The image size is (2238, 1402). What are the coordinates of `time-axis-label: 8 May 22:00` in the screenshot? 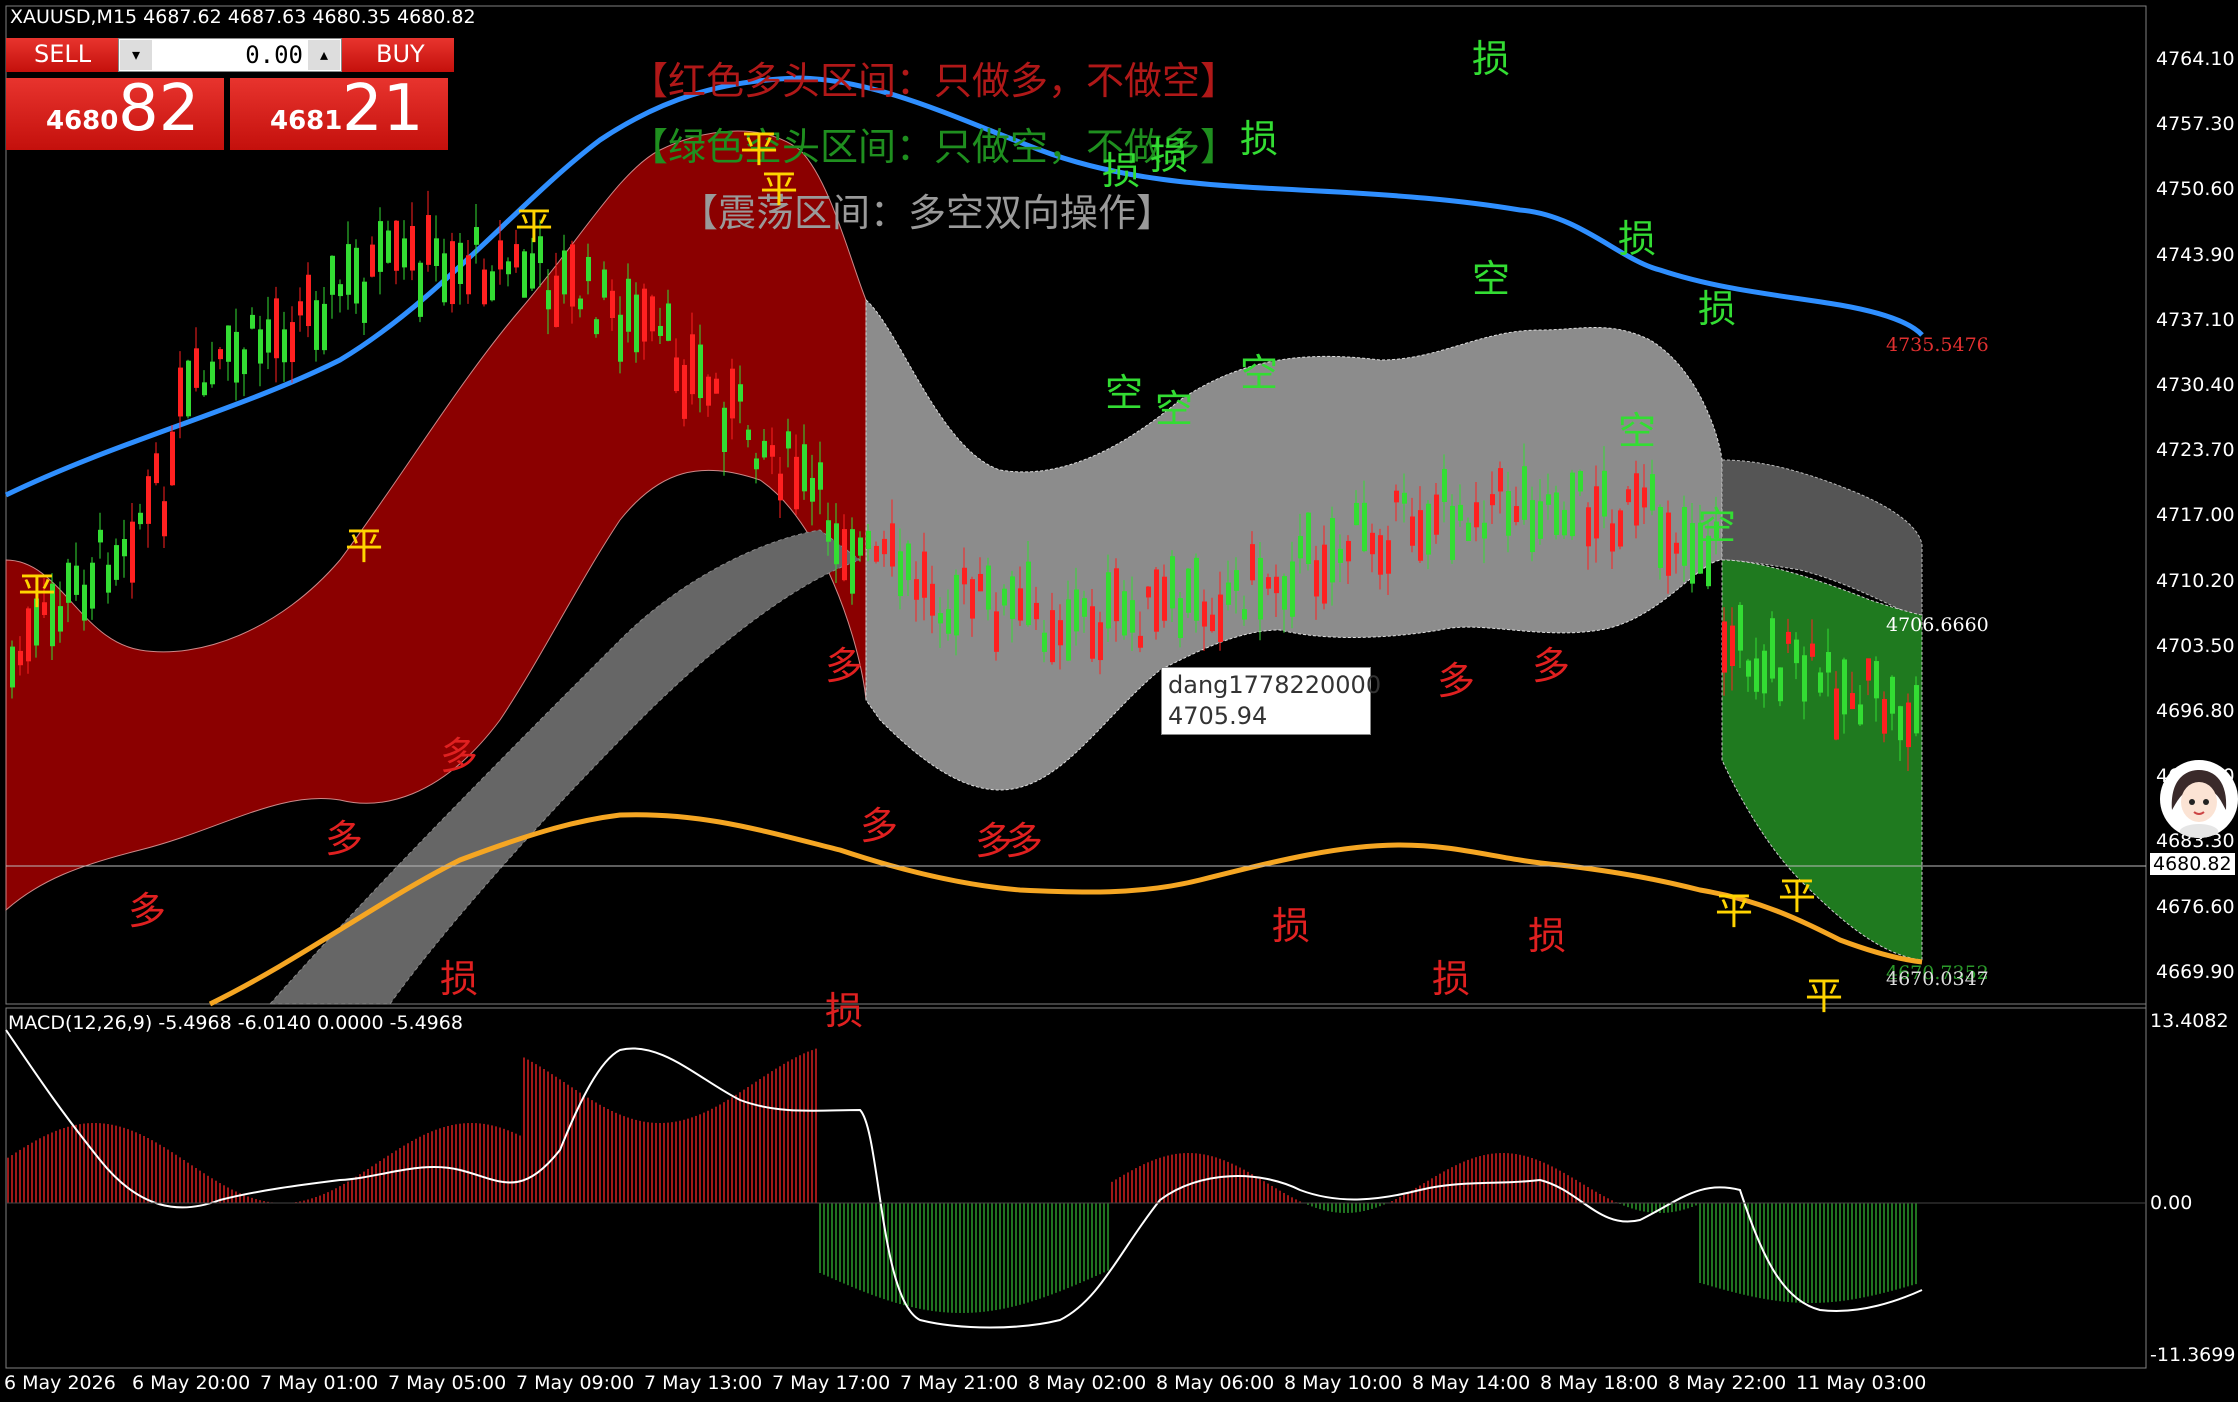 It's located at (1727, 1383).